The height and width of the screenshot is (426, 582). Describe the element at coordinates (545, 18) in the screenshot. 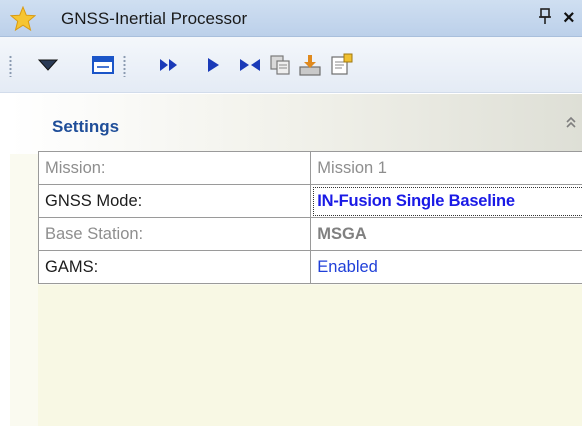

I see `pin-icon` at that location.